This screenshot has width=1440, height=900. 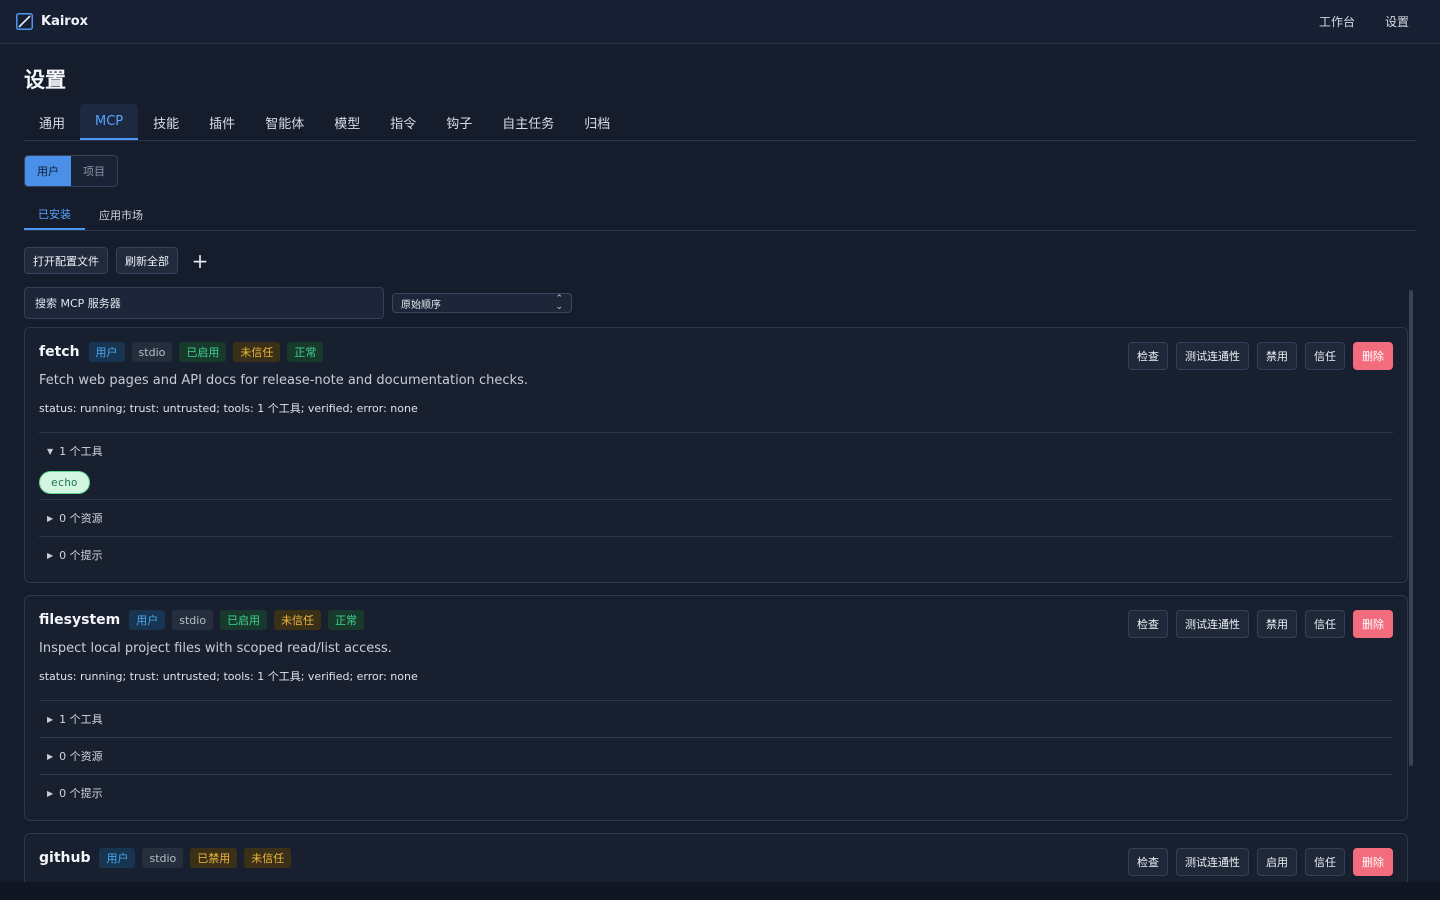 I want to click on sort-select: 原始顺序 ⌃ ⌄, so click(x=482, y=303).